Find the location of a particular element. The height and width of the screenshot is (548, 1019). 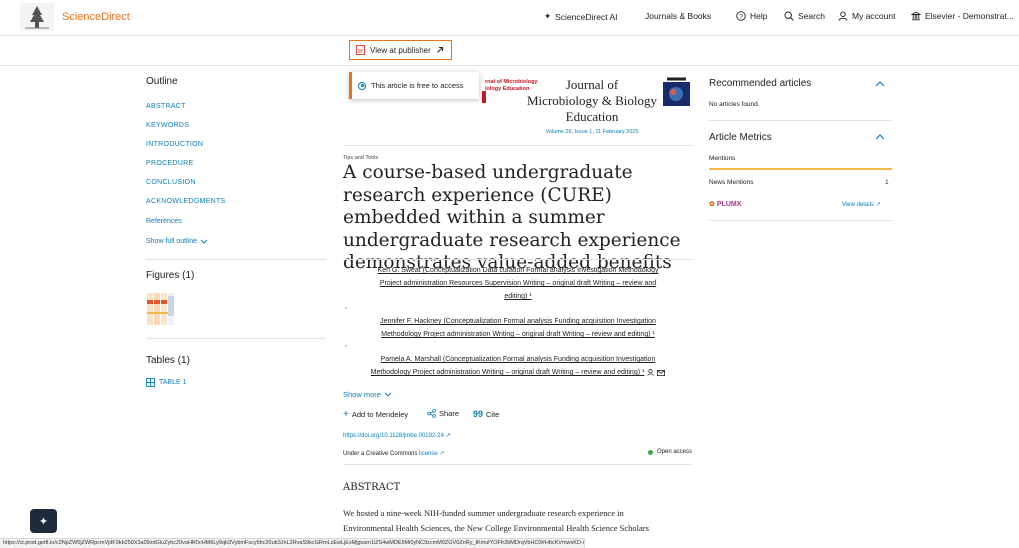

outline-item-acknowledgments: ACKNOWLEDGMENTS is located at coordinates (186, 201).